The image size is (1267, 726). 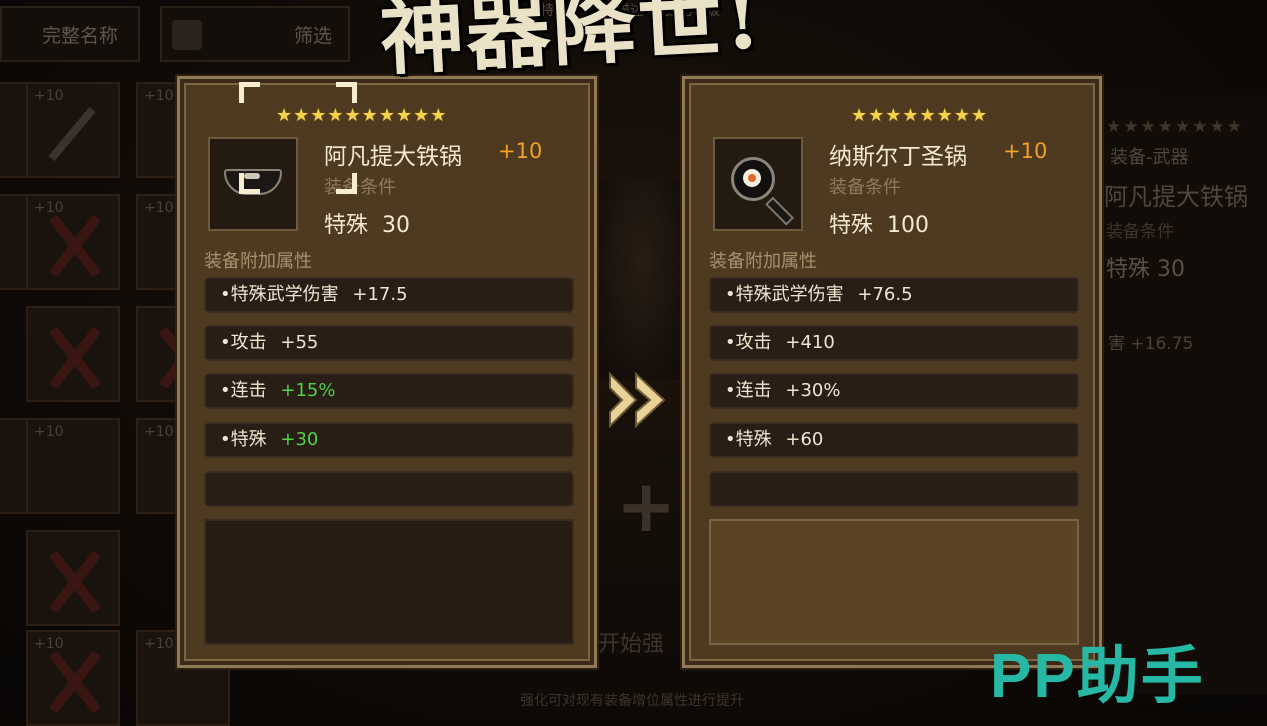 What do you see at coordinates (1140, 232) in the screenshot?
I see `background-requirement: 装备条件` at bounding box center [1140, 232].